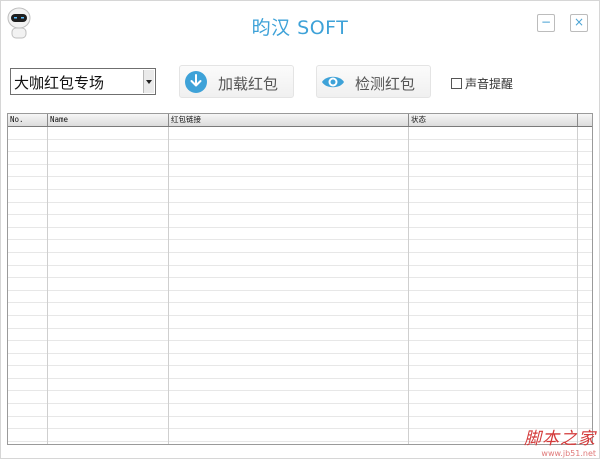  Describe the element at coordinates (579, 23) in the screenshot. I see `close-button: ×` at that location.